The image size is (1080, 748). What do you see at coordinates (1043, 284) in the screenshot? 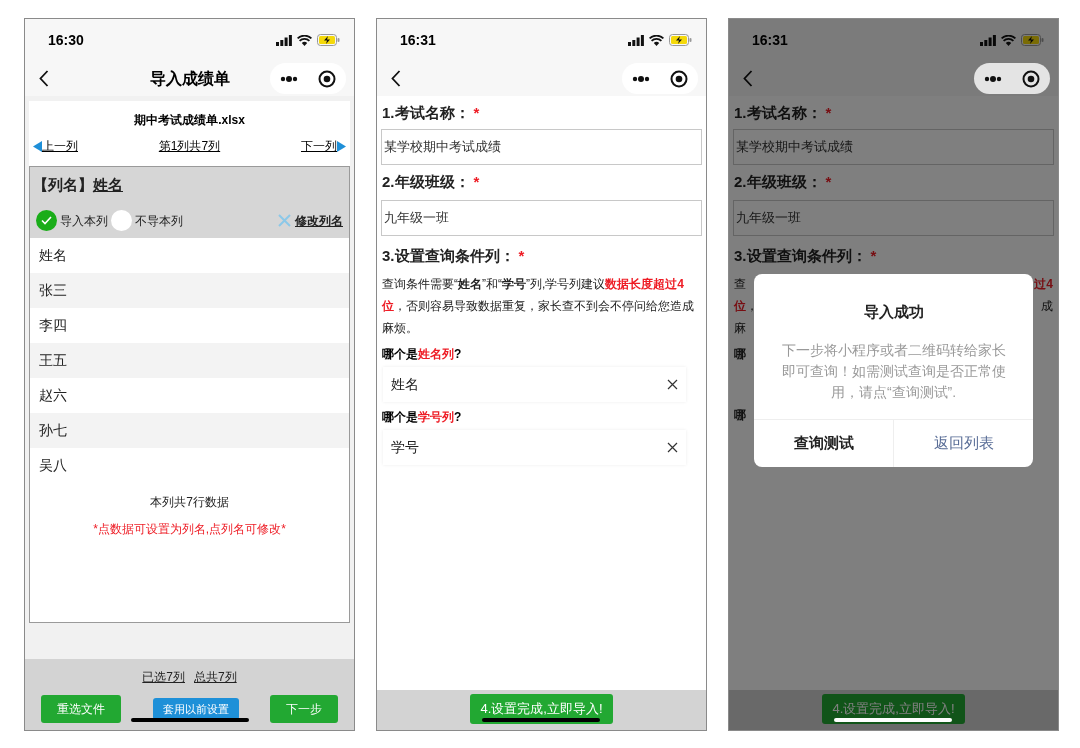
I see `partly-covered-text: 过4` at bounding box center [1043, 284].